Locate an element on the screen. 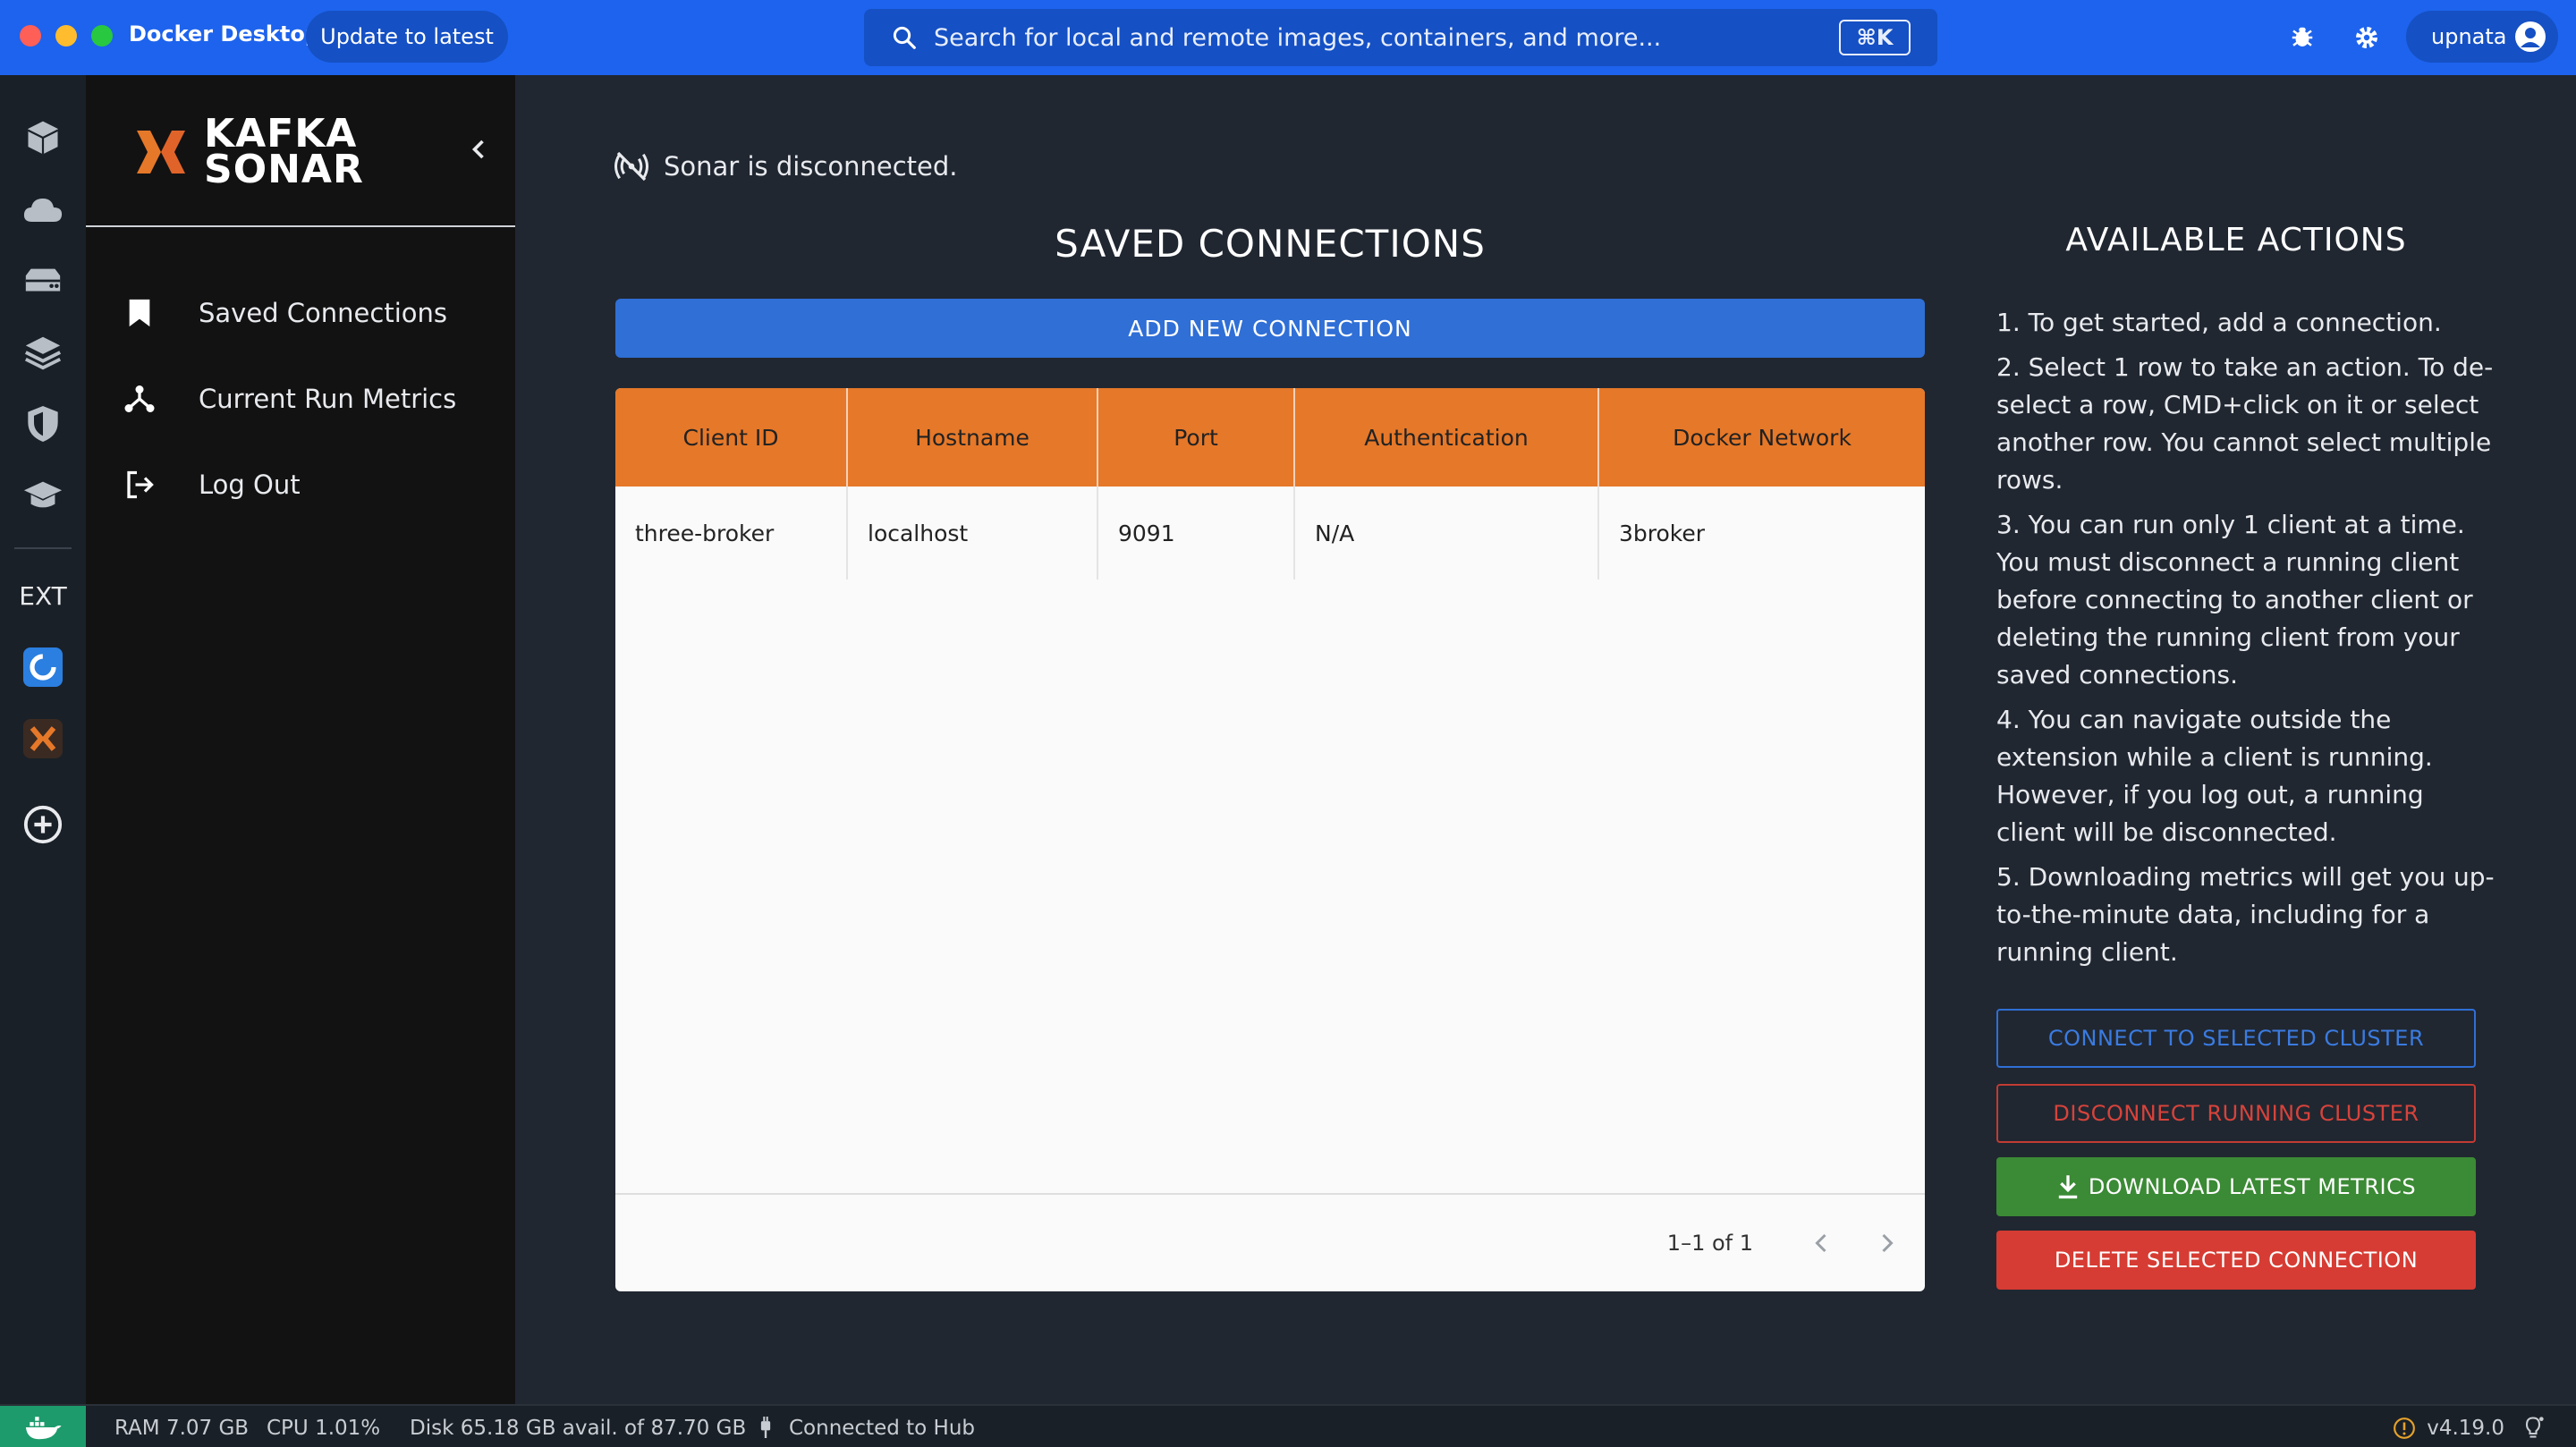 The width and height of the screenshot is (2576, 1447). minimize-window-button is located at coordinates (66, 36).